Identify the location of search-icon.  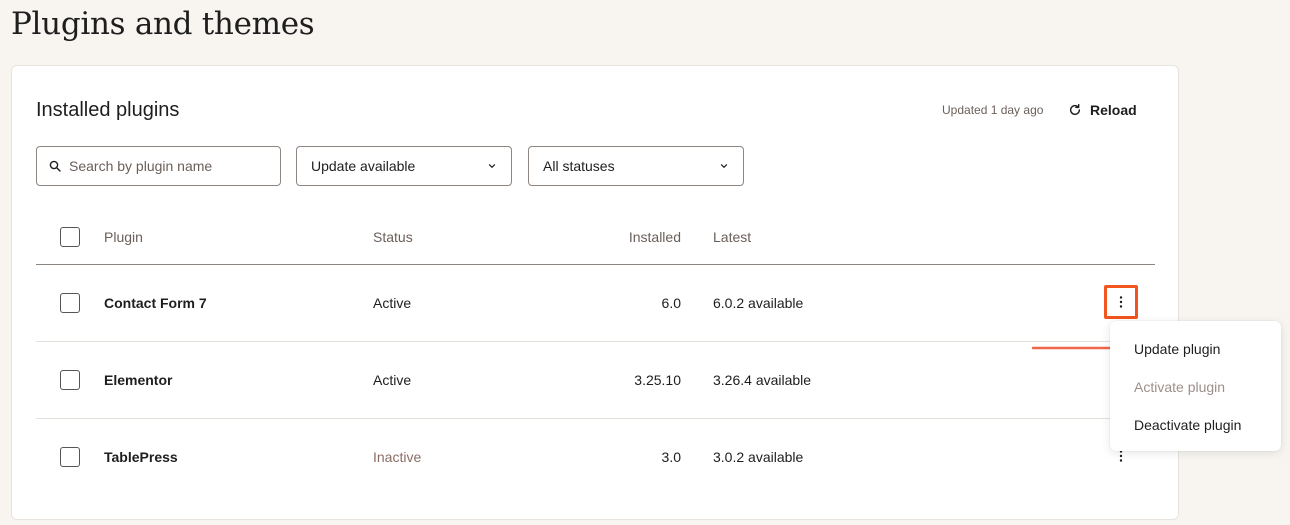
(55, 166).